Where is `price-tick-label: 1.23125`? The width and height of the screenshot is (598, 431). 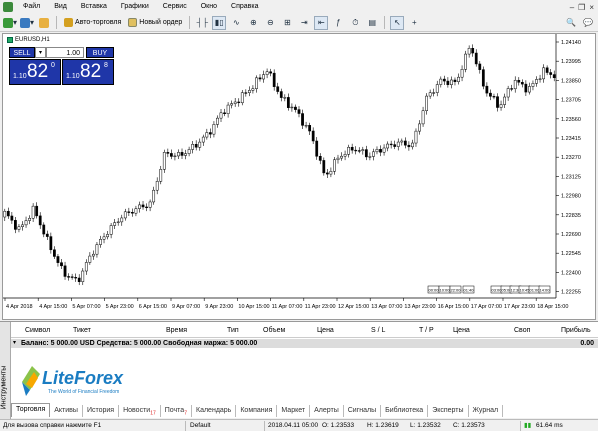
price-tick-label: 1.23125 is located at coordinates (571, 177).